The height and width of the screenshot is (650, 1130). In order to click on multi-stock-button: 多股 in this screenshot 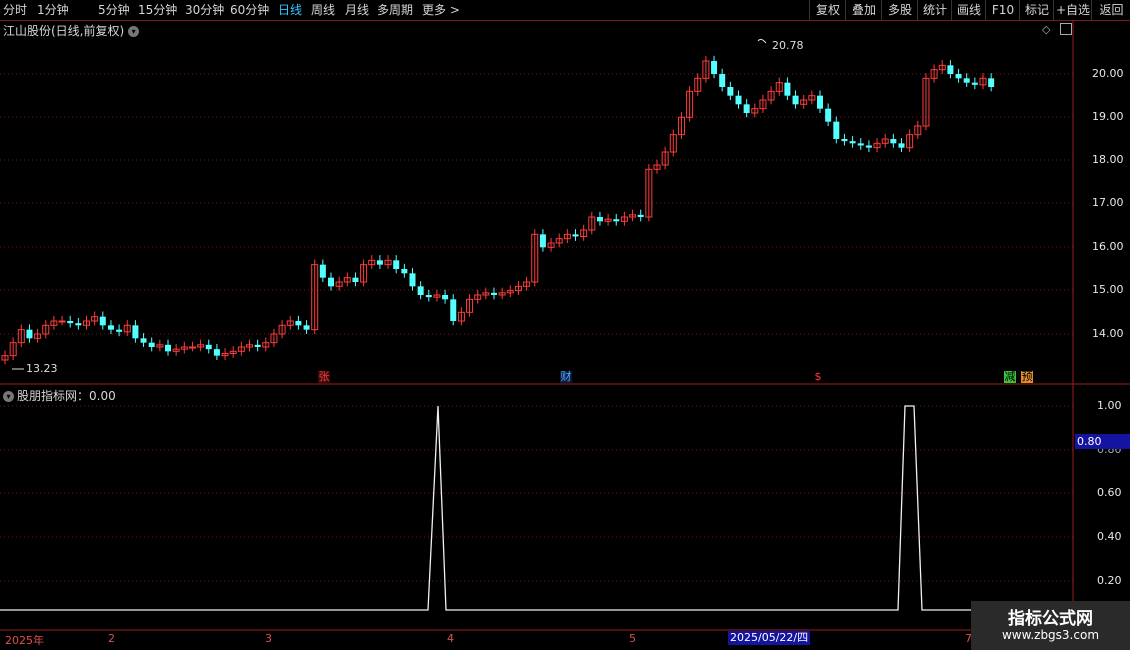, I will do `click(899, 10)`.